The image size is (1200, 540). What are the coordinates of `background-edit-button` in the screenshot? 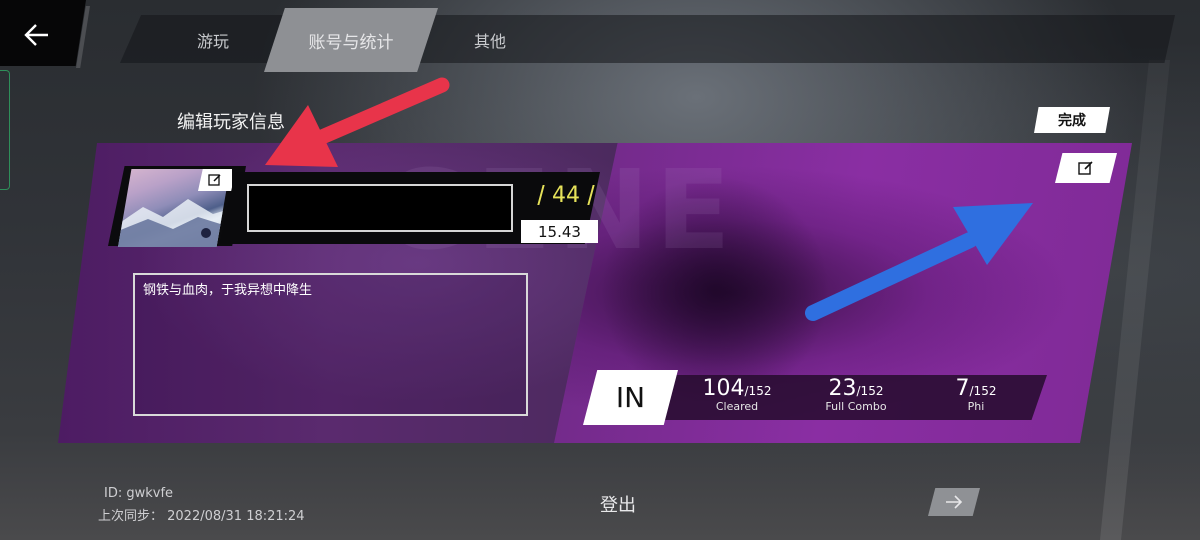 It's located at (1086, 168).